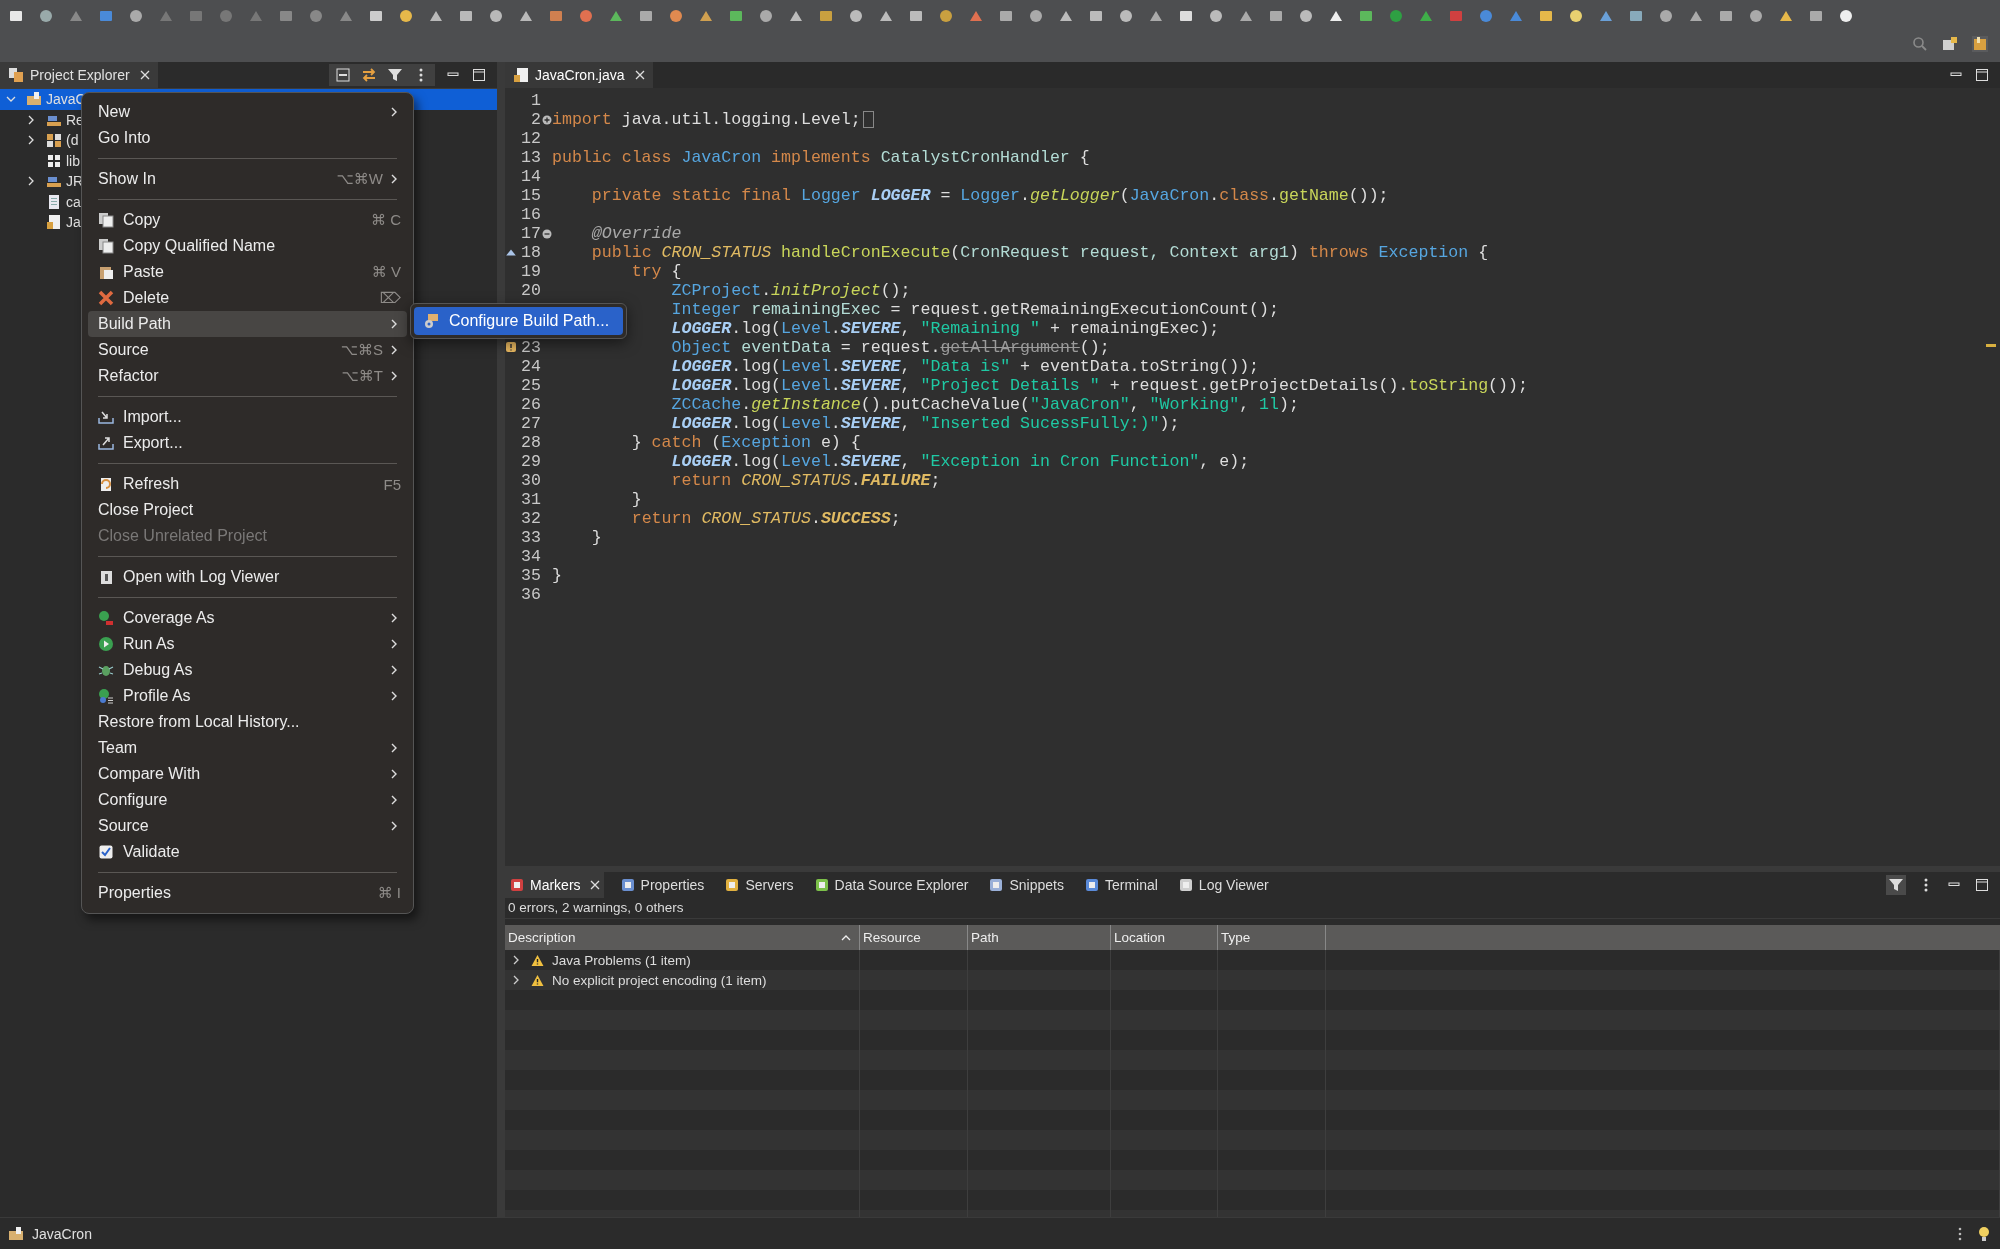 Image resolution: width=2000 pixels, height=1249 pixels. What do you see at coordinates (960, 461) in the screenshot?
I see `code-line: LOGGER.log(Level.SEVERE, "Exception in Cron Function", e);` at bounding box center [960, 461].